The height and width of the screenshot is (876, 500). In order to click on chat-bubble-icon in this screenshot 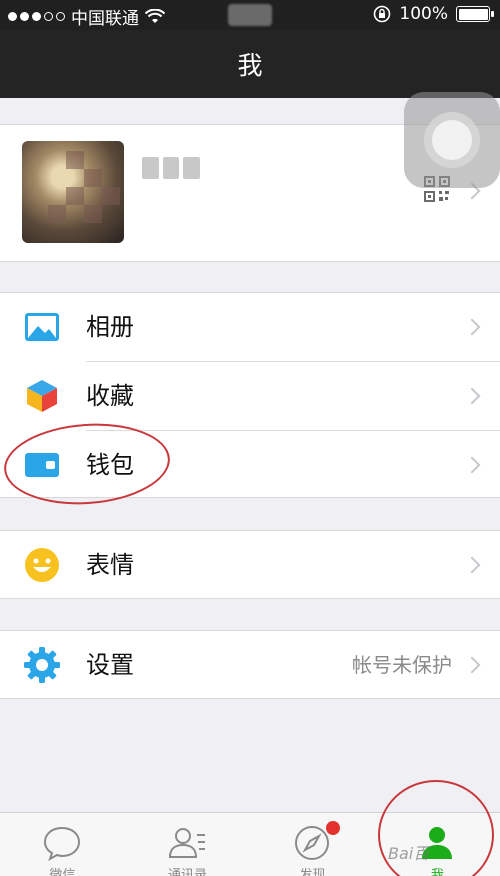, I will do `click(62, 844)`.